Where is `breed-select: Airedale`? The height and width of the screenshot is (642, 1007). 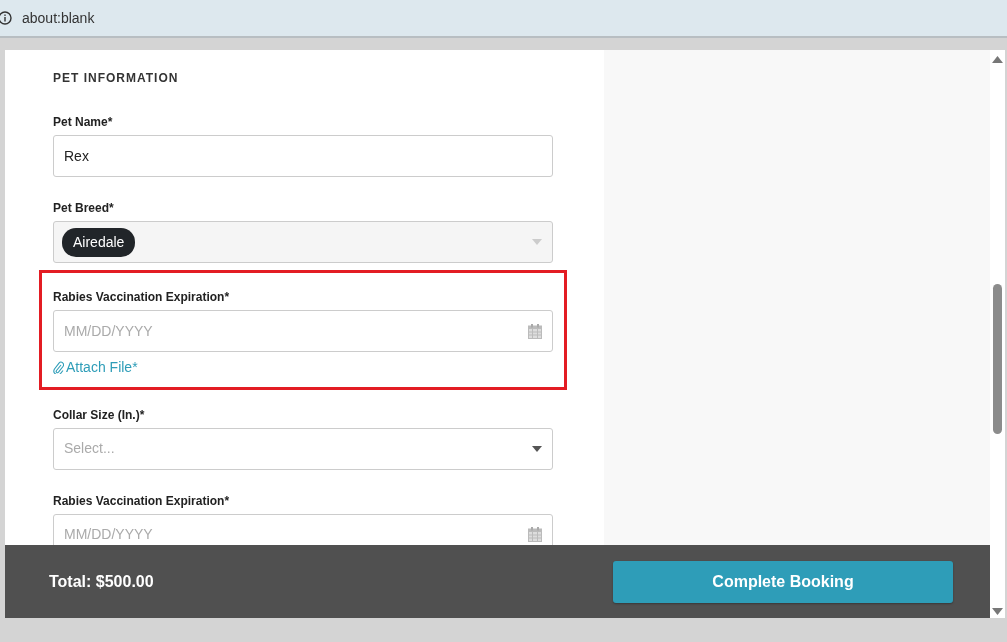 breed-select: Airedale is located at coordinates (303, 242).